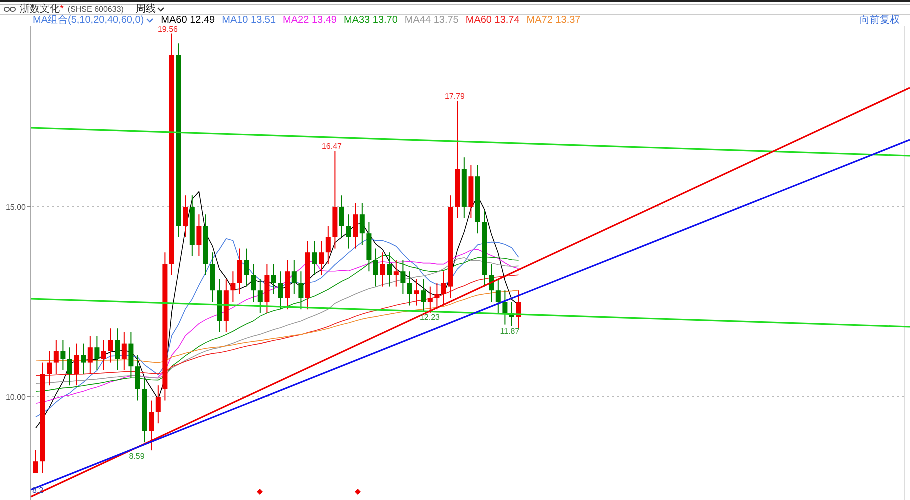 The width and height of the screenshot is (910, 500). Describe the element at coordinates (371, 21) in the screenshot. I see `ma-legend-value: MA33 13.70` at that location.